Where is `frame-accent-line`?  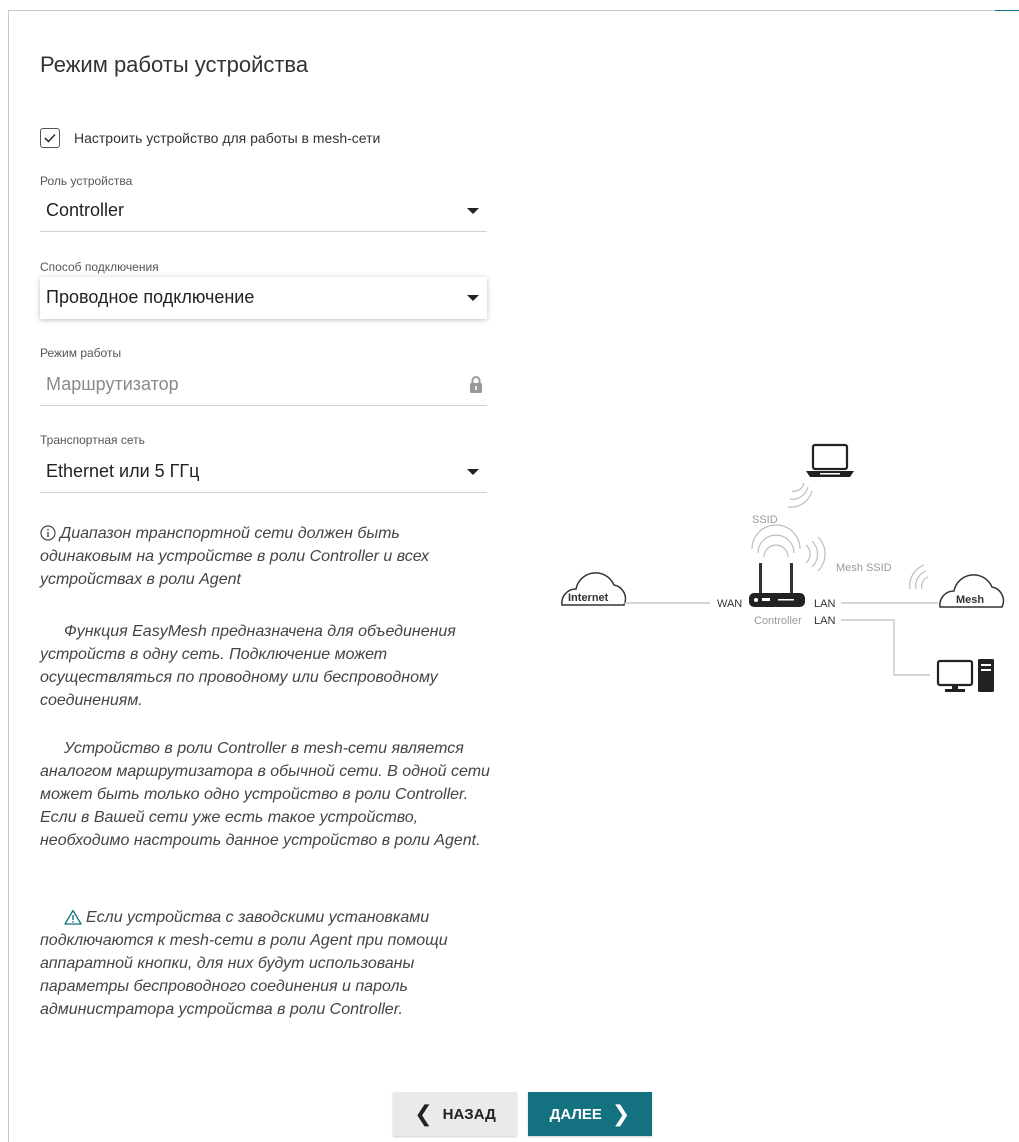
frame-accent-line is located at coordinates (1007, 10).